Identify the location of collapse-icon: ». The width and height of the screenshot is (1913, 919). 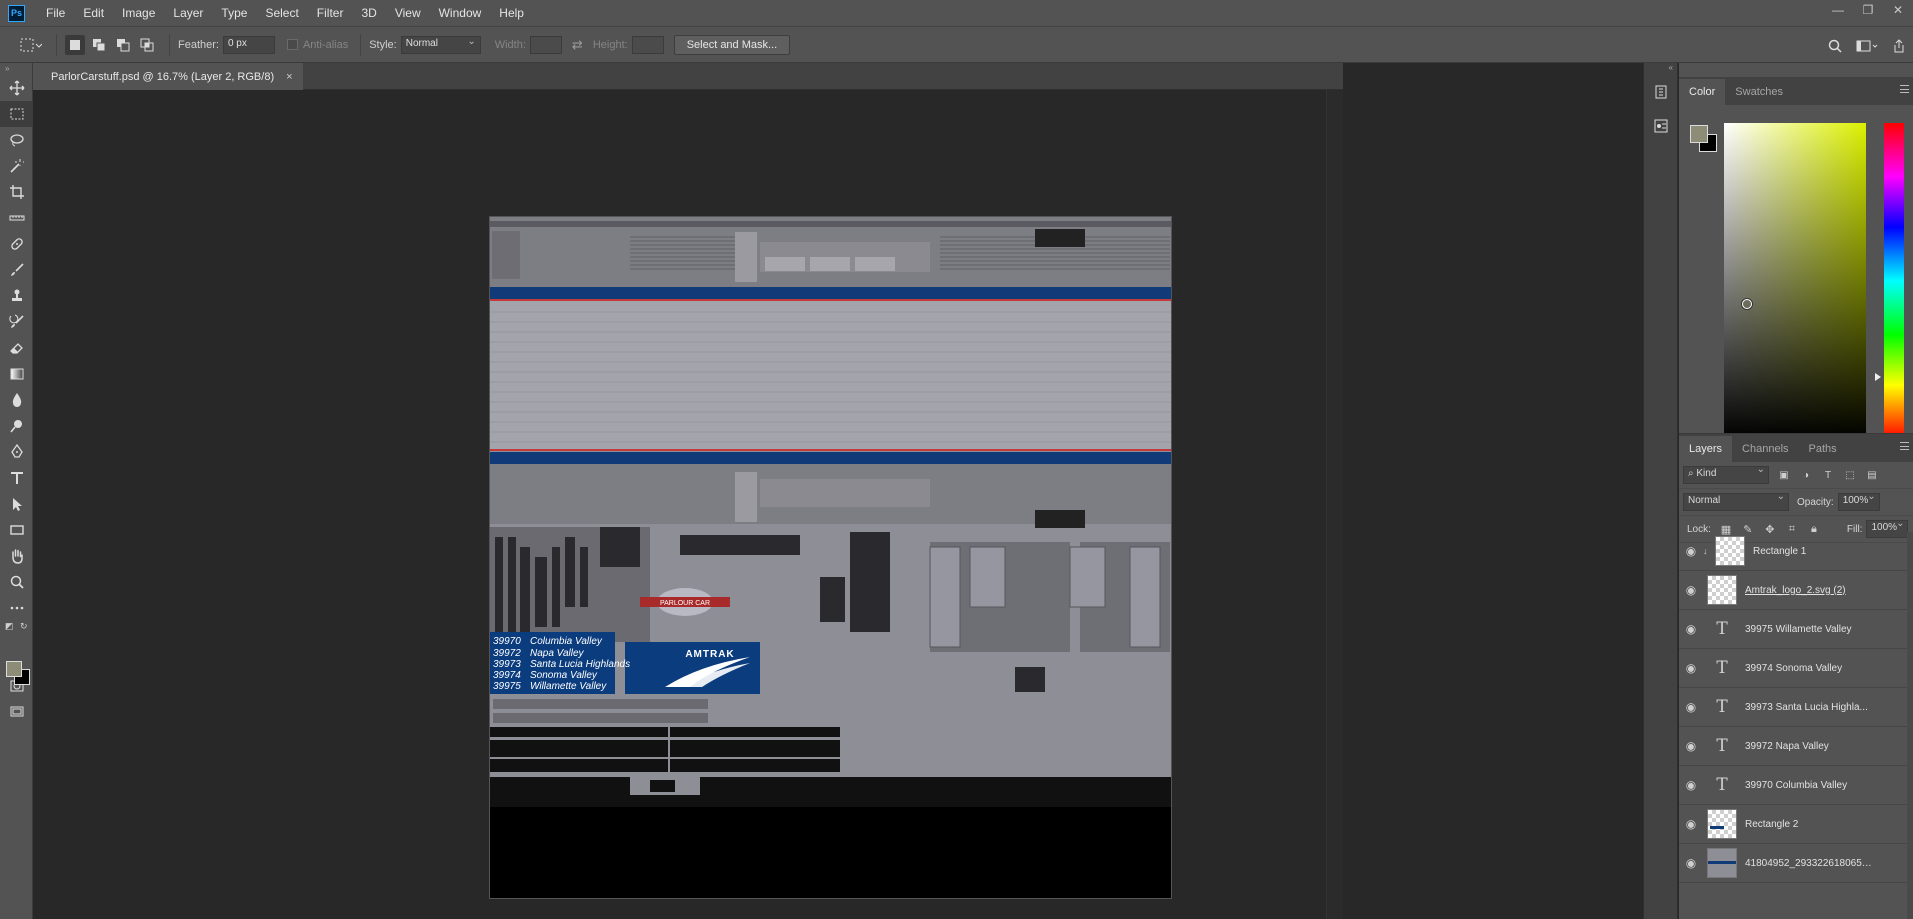
(16, 69).